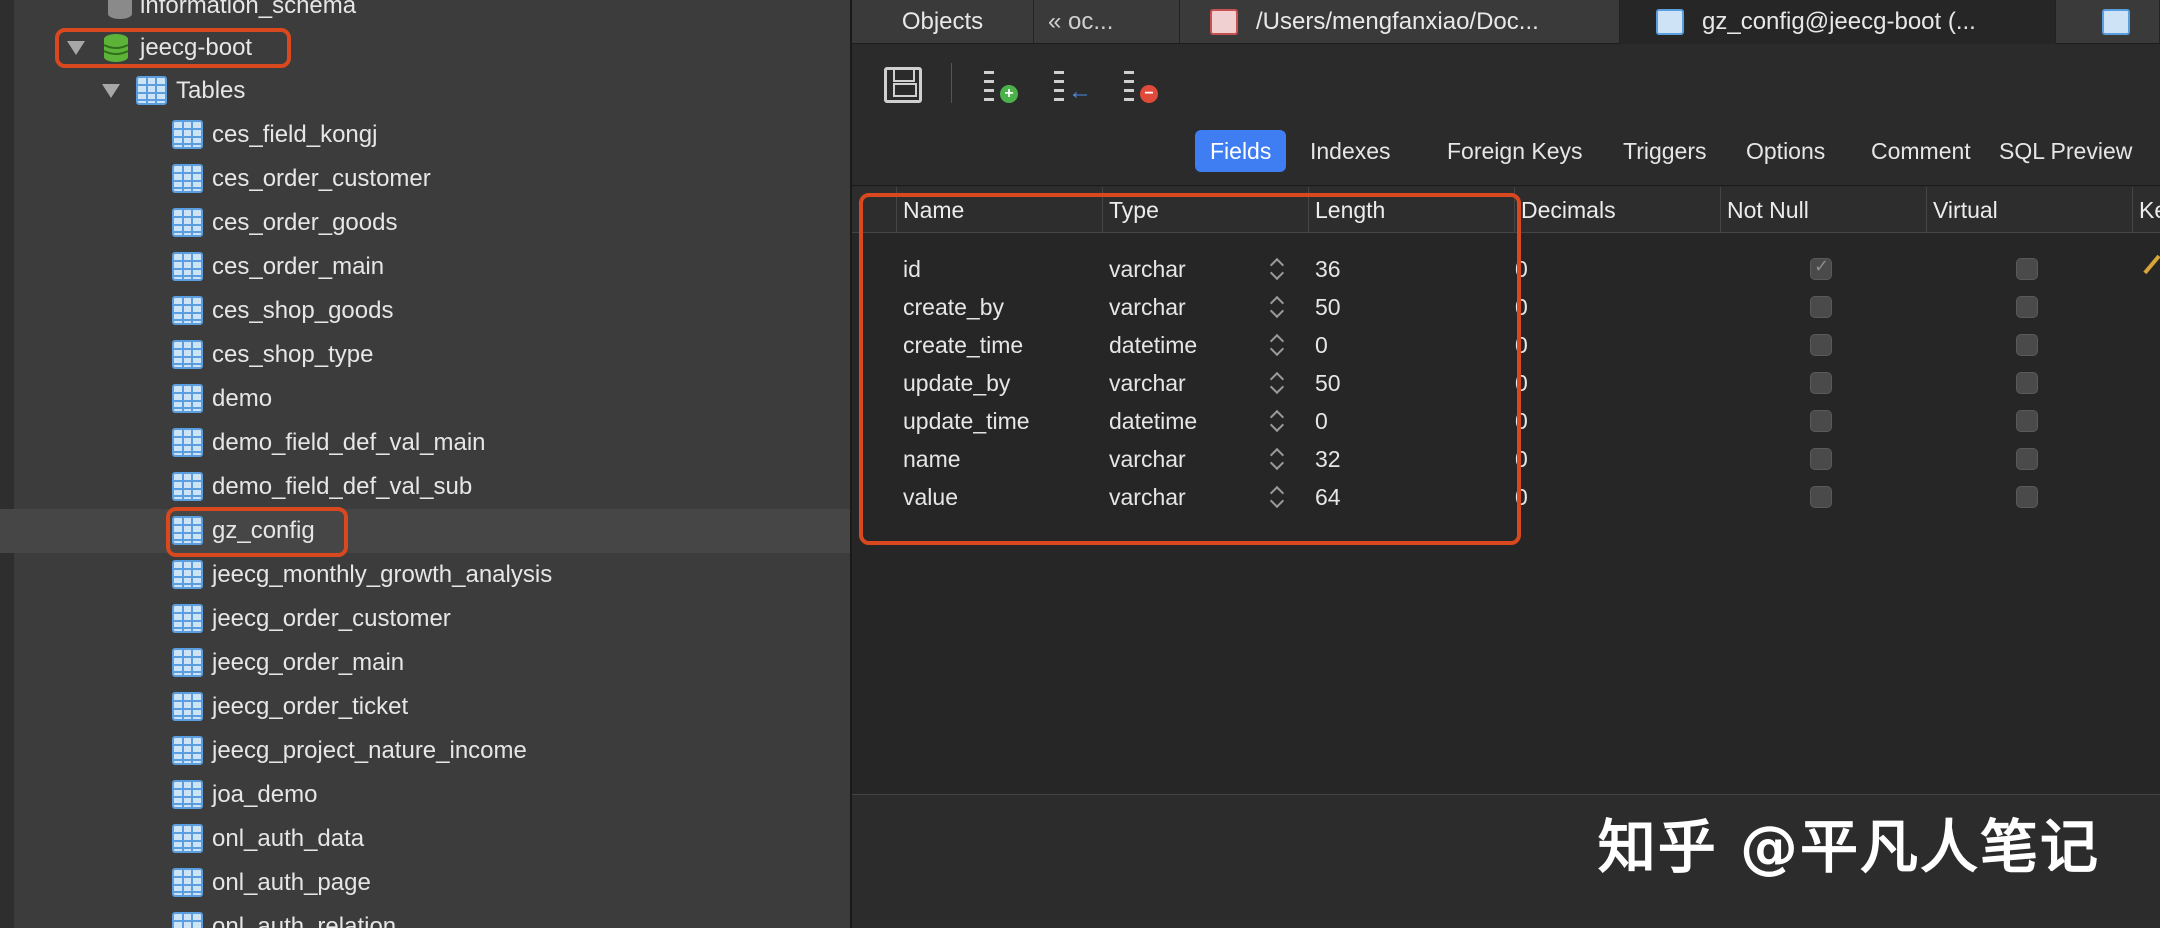 This screenshot has width=2160, height=928. Describe the element at coordinates (425, 619) in the screenshot. I see `sidebar-table-item: jeecg_order_customer` at that location.